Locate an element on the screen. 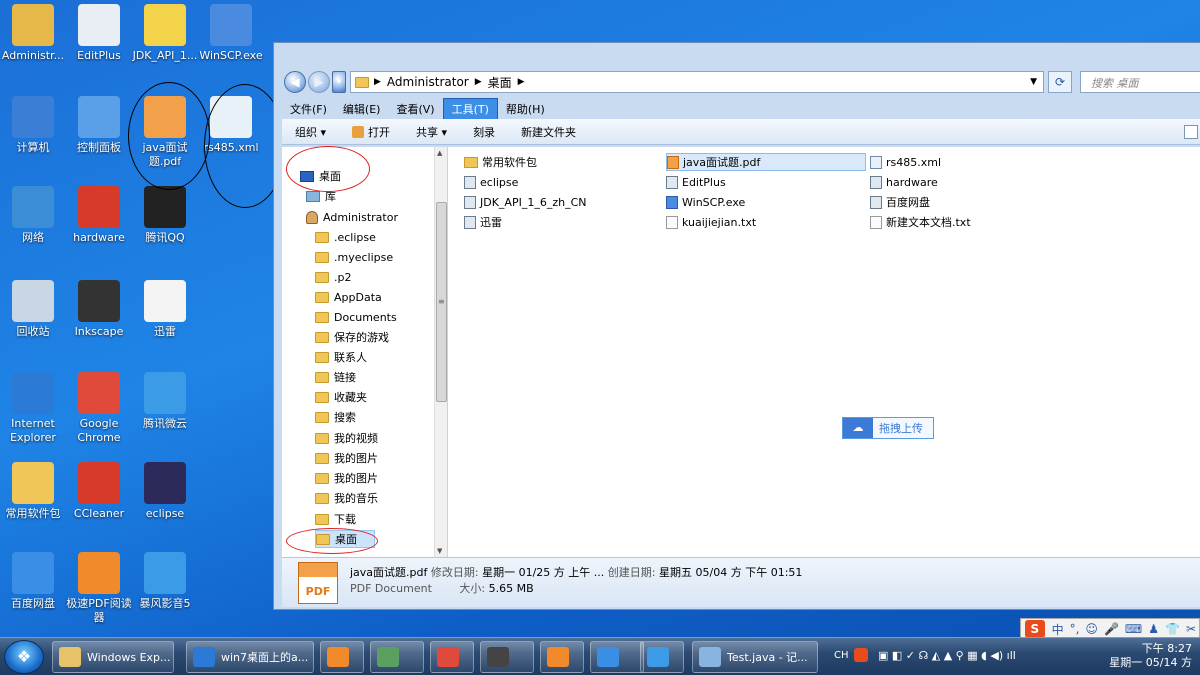 The image size is (1200, 675). desktop-icon: 极速PDF阅读器 is located at coordinates (99, 588).